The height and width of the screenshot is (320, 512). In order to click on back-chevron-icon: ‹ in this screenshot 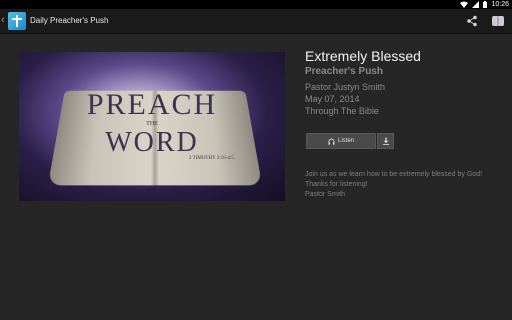, I will do `click(3, 20)`.